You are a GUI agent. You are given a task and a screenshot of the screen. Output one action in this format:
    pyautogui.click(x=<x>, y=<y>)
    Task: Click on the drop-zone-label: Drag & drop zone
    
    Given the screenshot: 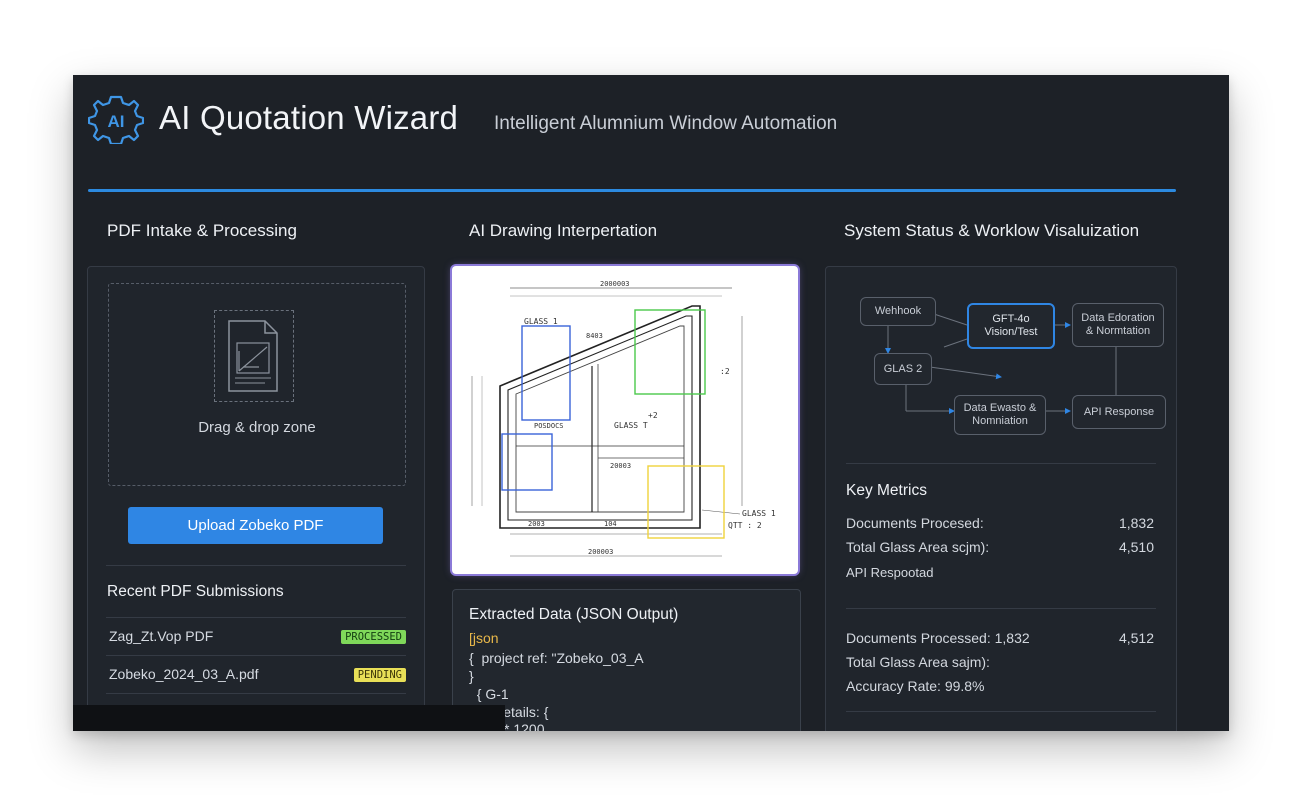 What is the action you would take?
    pyautogui.click(x=257, y=427)
    